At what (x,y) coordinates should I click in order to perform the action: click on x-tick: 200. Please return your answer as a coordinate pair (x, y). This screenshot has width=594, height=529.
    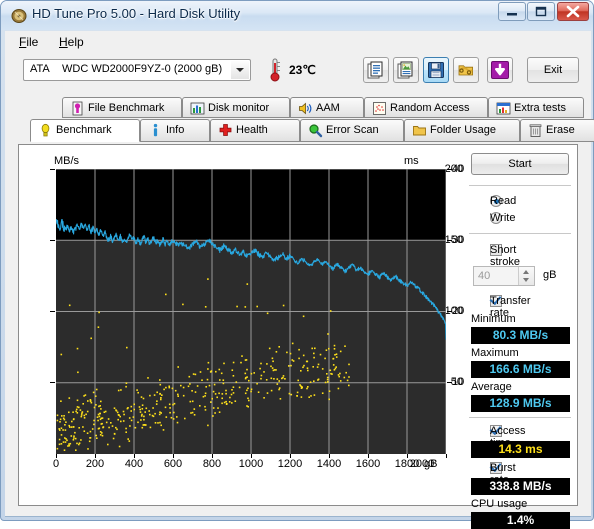
    Looking at the image, I should click on (95, 464).